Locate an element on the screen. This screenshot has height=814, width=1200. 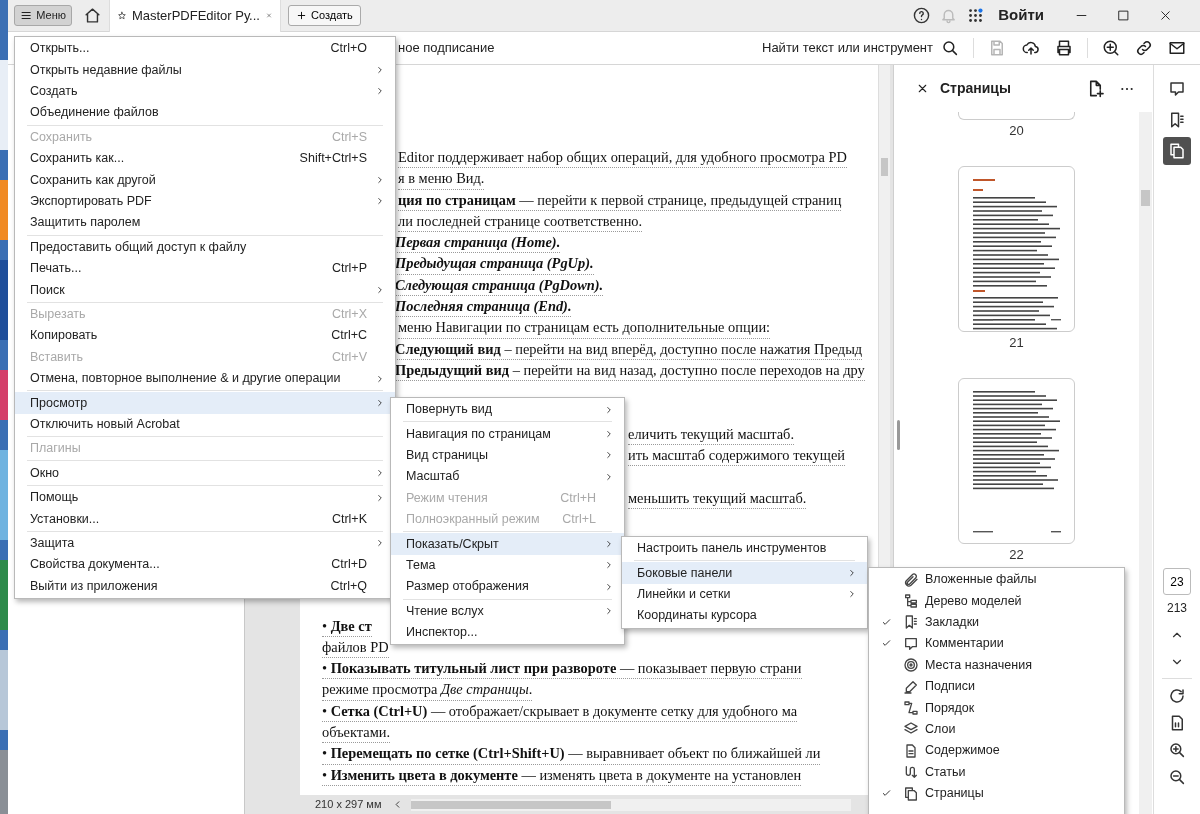
shortcut-label: Ctrl+L is located at coordinates (579, 520).